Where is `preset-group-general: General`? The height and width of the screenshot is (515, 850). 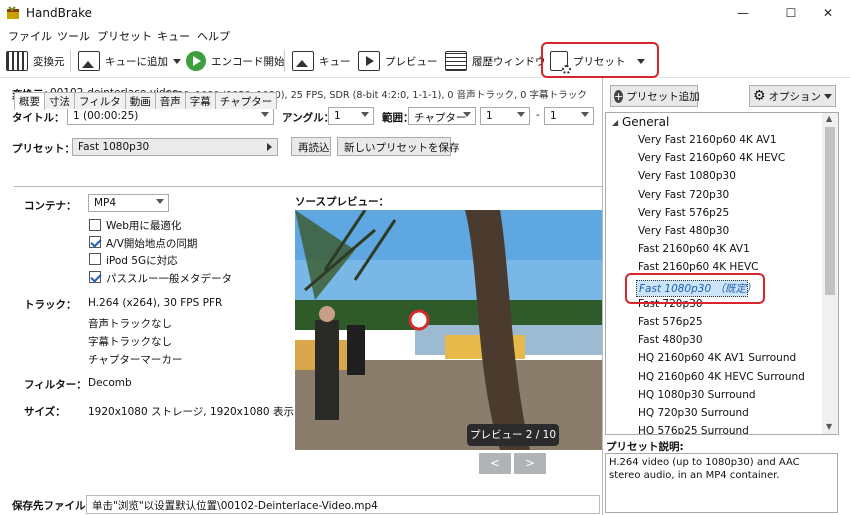 preset-group-general: General is located at coordinates (645, 122).